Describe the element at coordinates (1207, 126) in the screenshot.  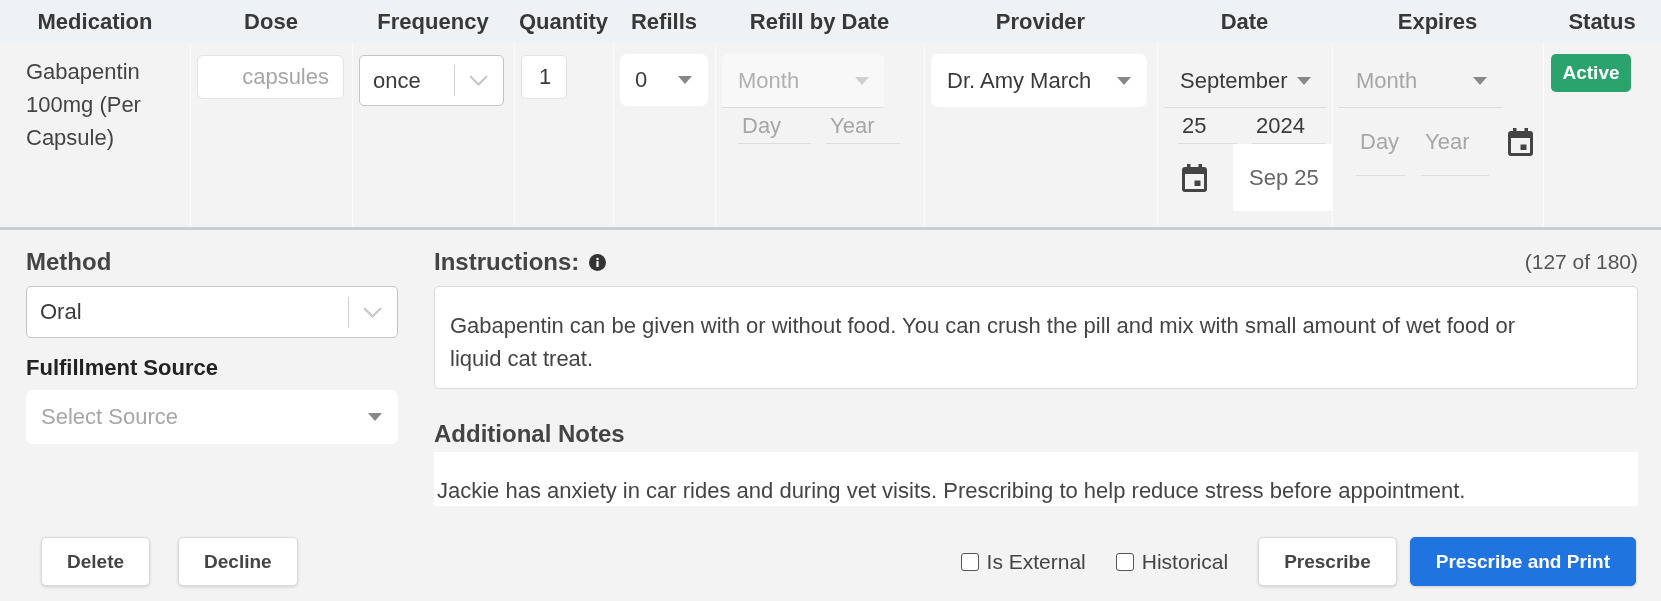
I see `day-field: 25` at that location.